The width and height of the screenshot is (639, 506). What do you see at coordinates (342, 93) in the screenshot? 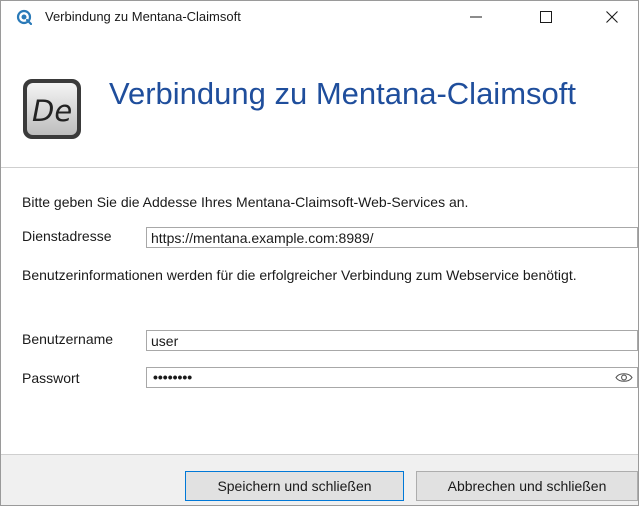
I see `dialog-heading: Verbindung zu Mentana-Claimsoft` at bounding box center [342, 93].